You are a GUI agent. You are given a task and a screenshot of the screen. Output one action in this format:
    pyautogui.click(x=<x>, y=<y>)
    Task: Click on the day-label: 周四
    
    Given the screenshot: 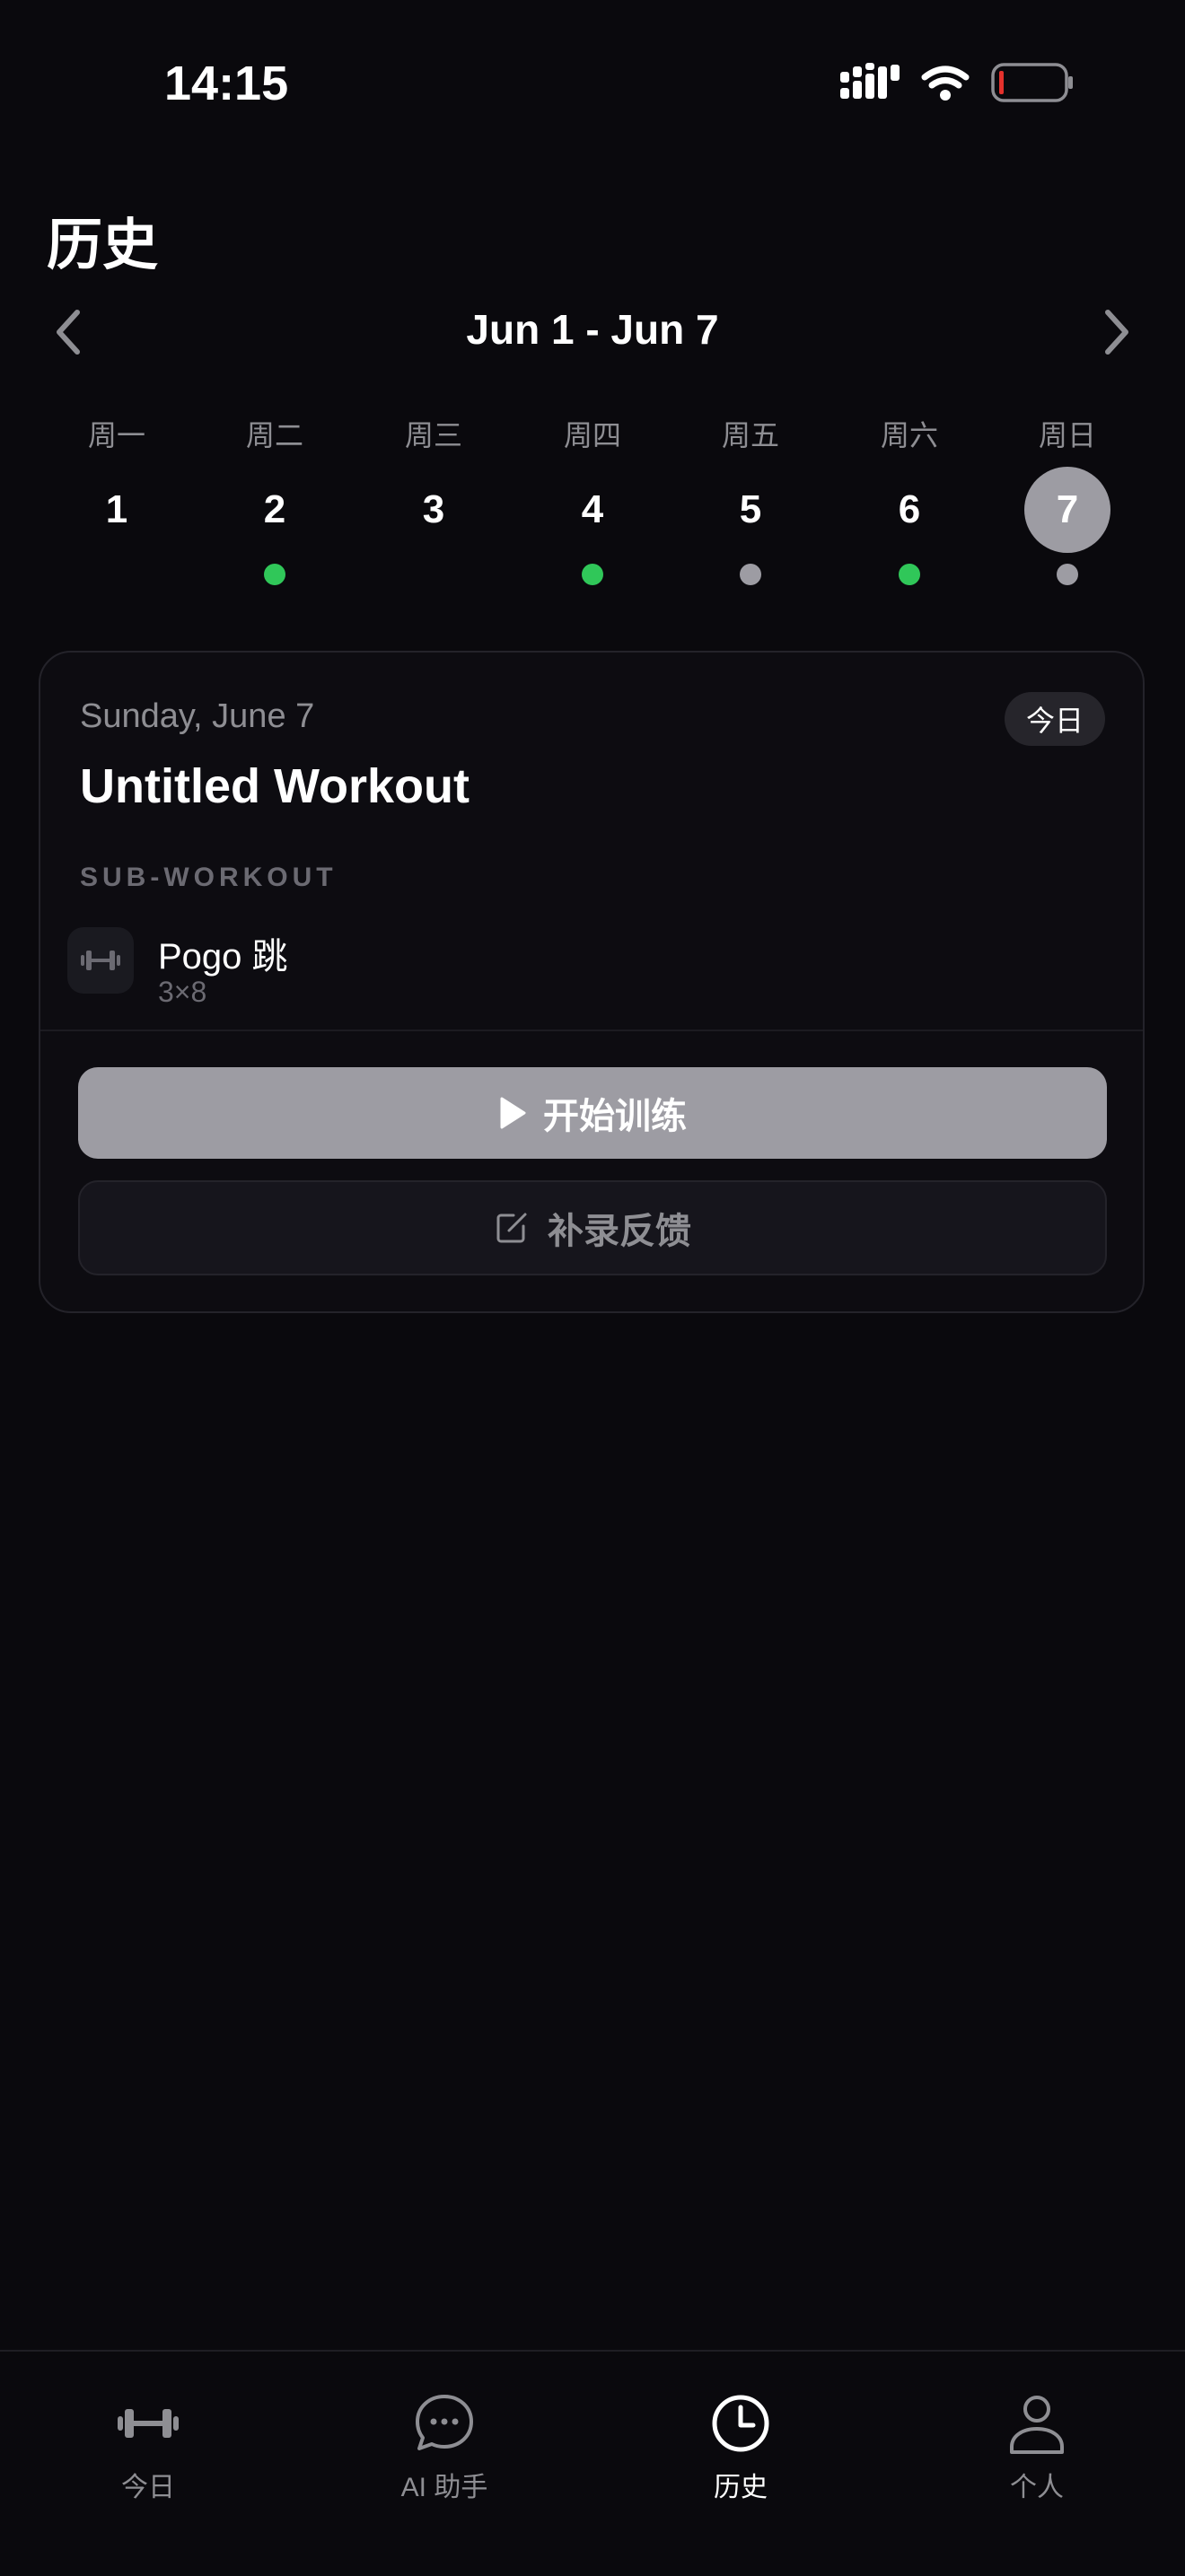 What is the action you would take?
    pyautogui.click(x=592, y=435)
    